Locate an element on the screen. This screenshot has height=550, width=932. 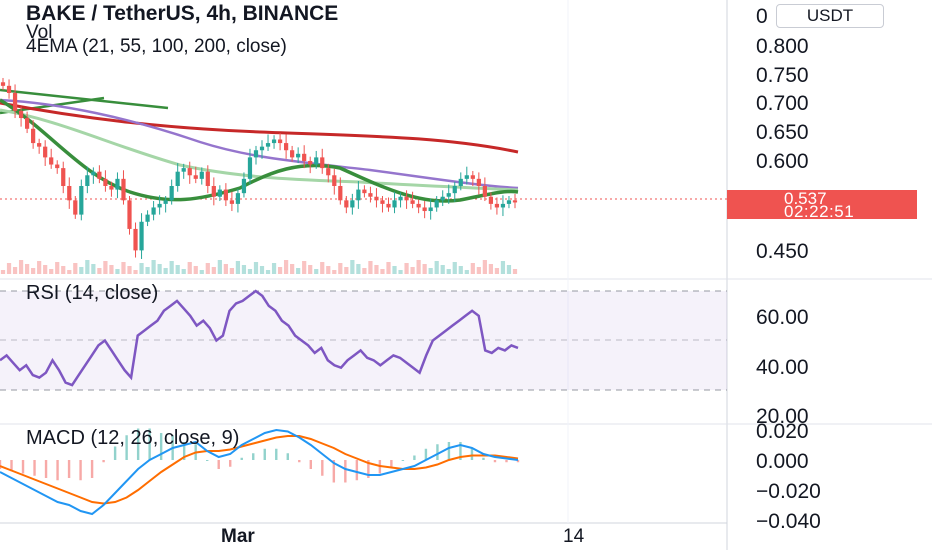
time-label-mar: Mar is located at coordinates (238, 536).